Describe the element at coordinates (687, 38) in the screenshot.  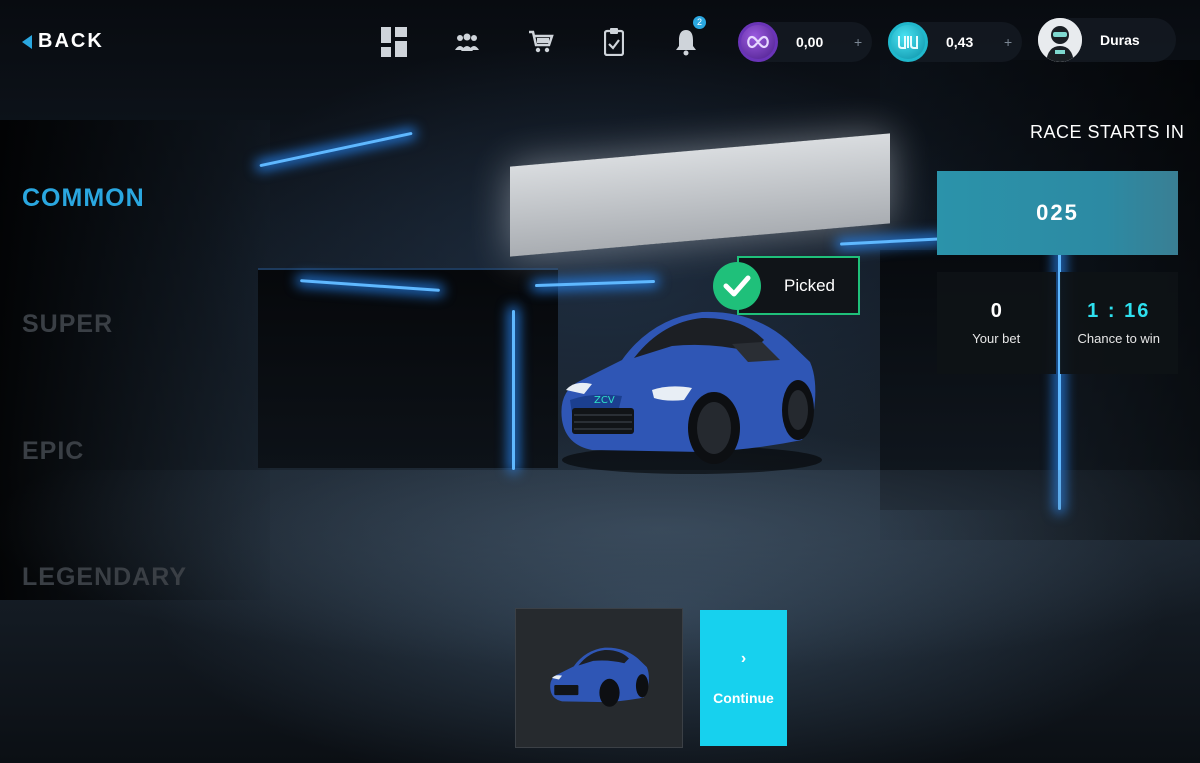
I see `bell-icon: 2` at that location.